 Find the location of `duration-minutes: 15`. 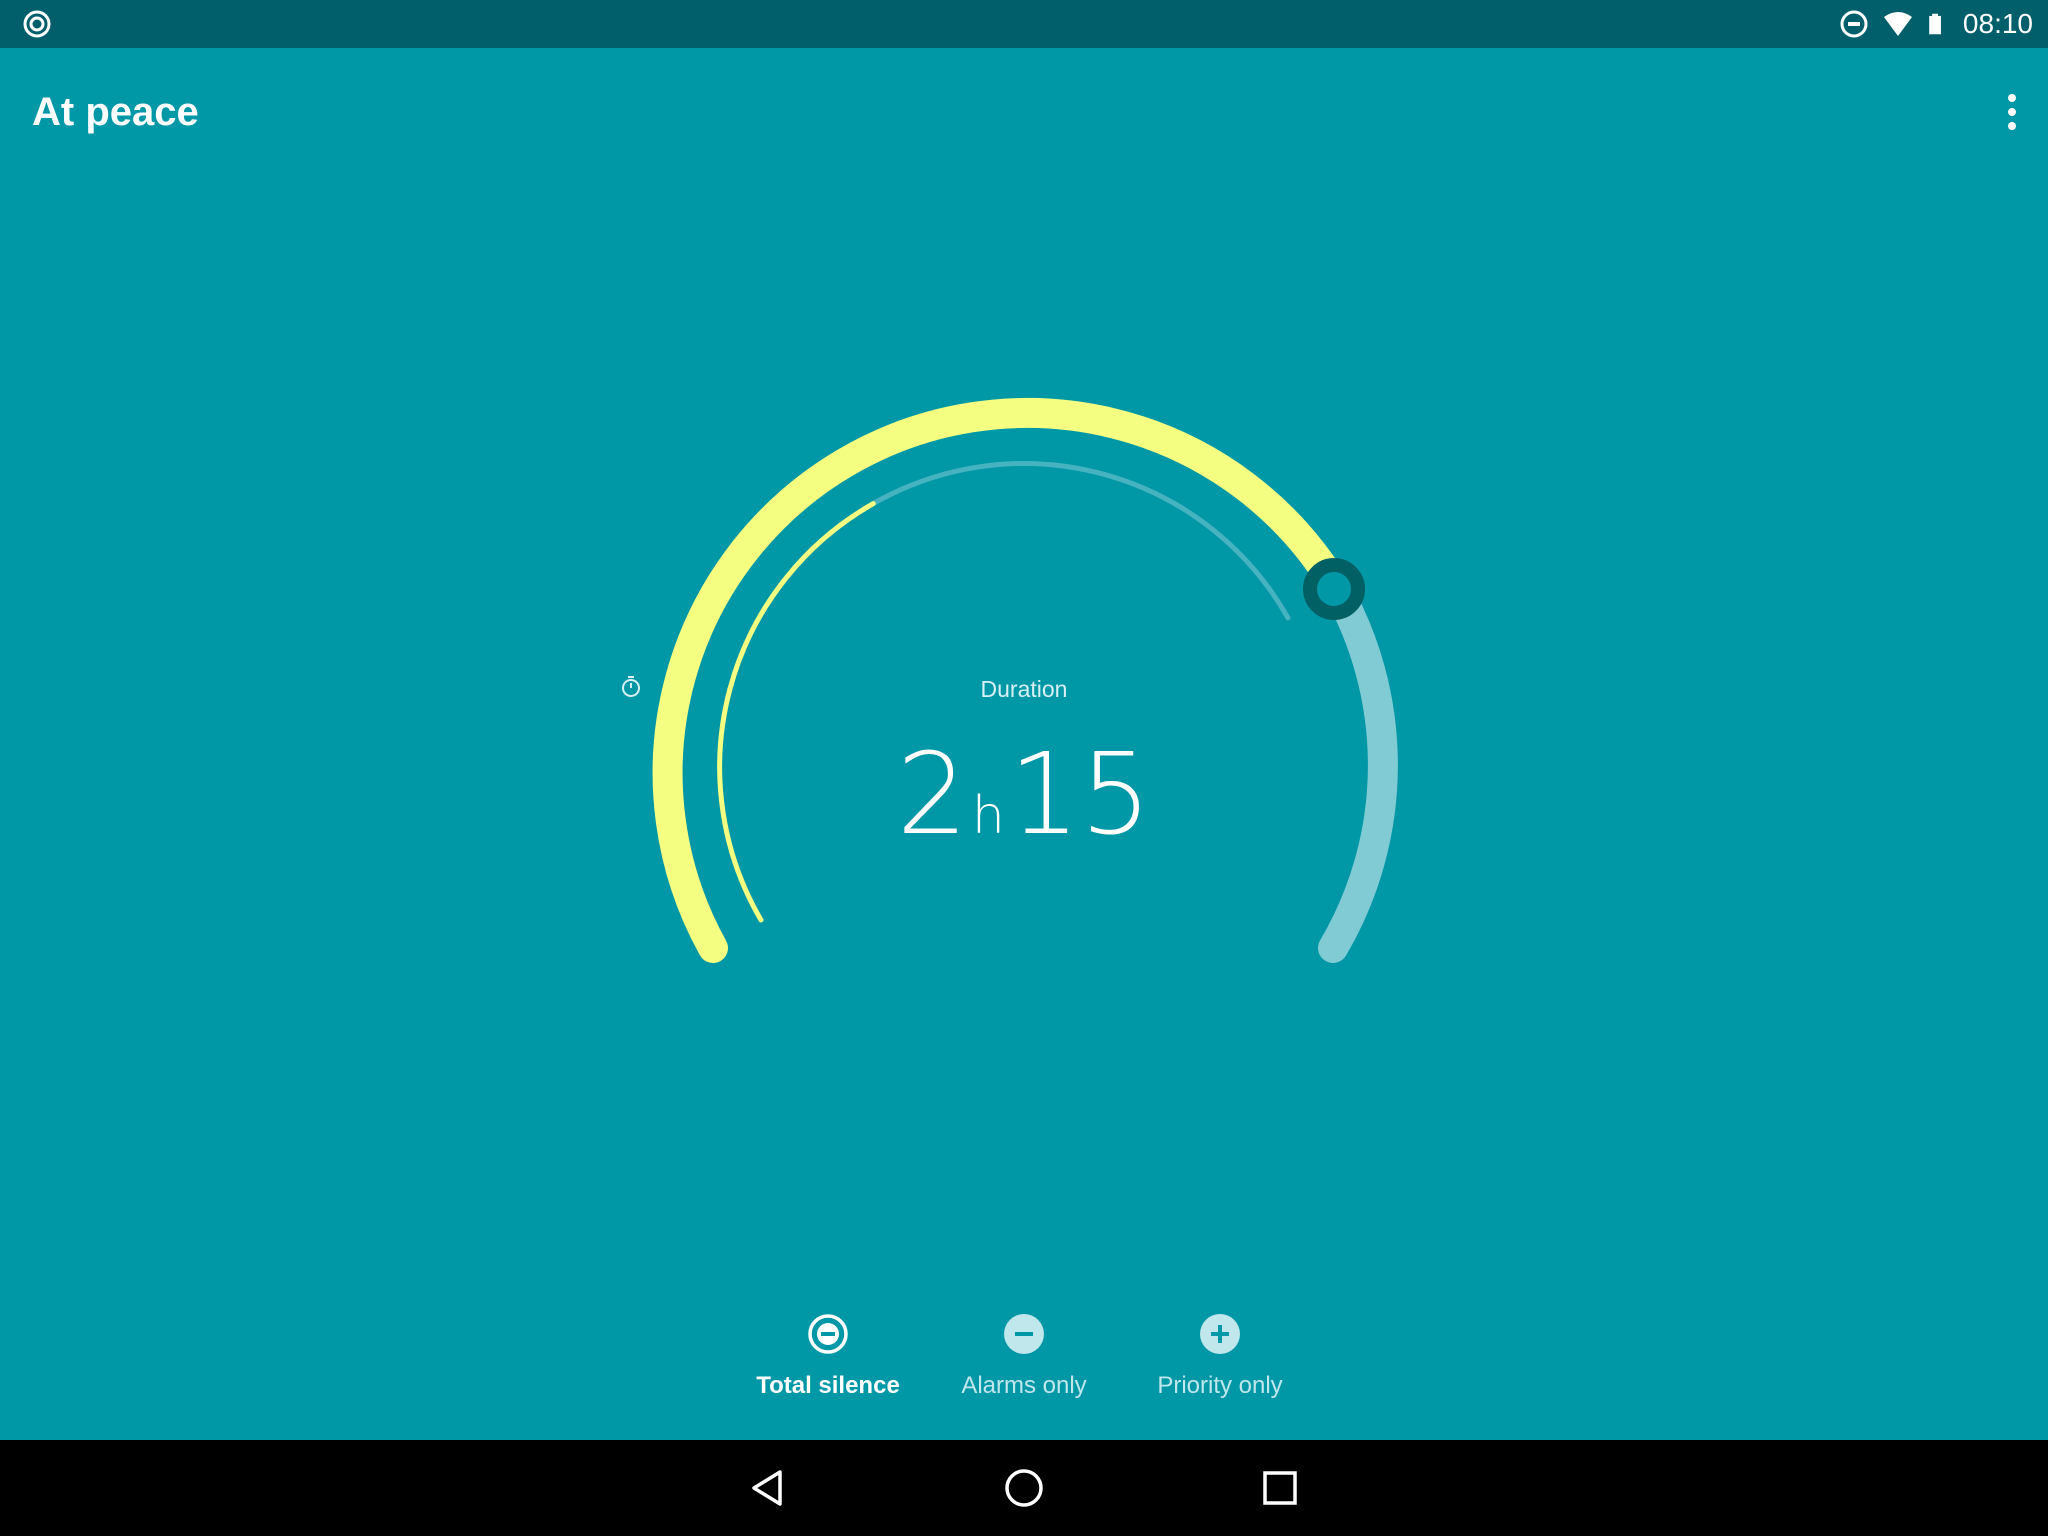

duration-minutes: 15 is located at coordinates (1080, 795).